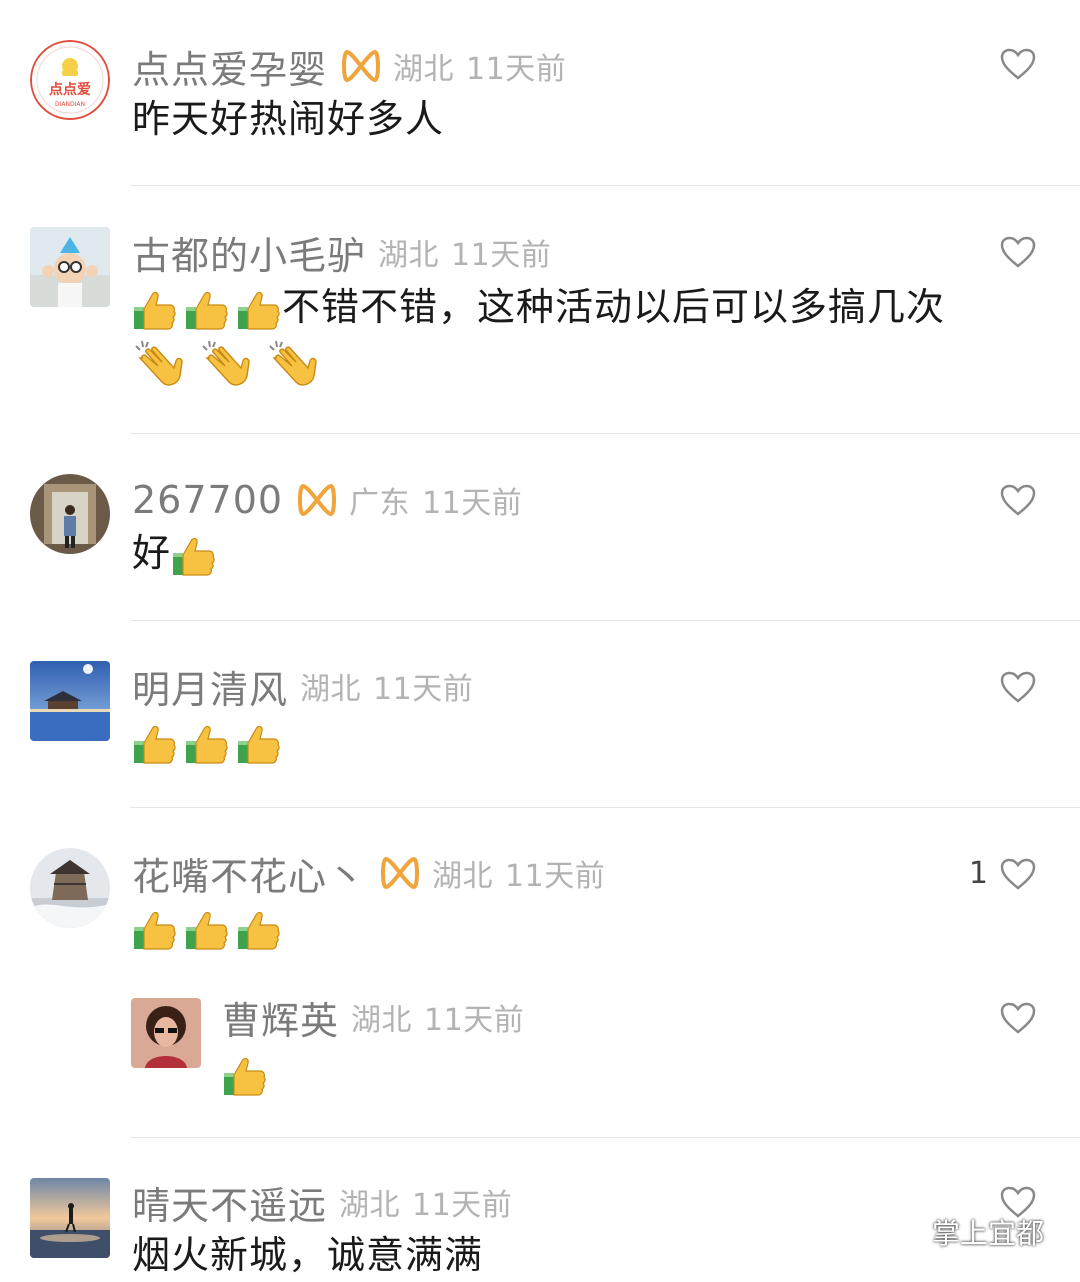  Describe the element at coordinates (70, 89) in the screenshot. I see `svg-text: 点点爱` at that location.